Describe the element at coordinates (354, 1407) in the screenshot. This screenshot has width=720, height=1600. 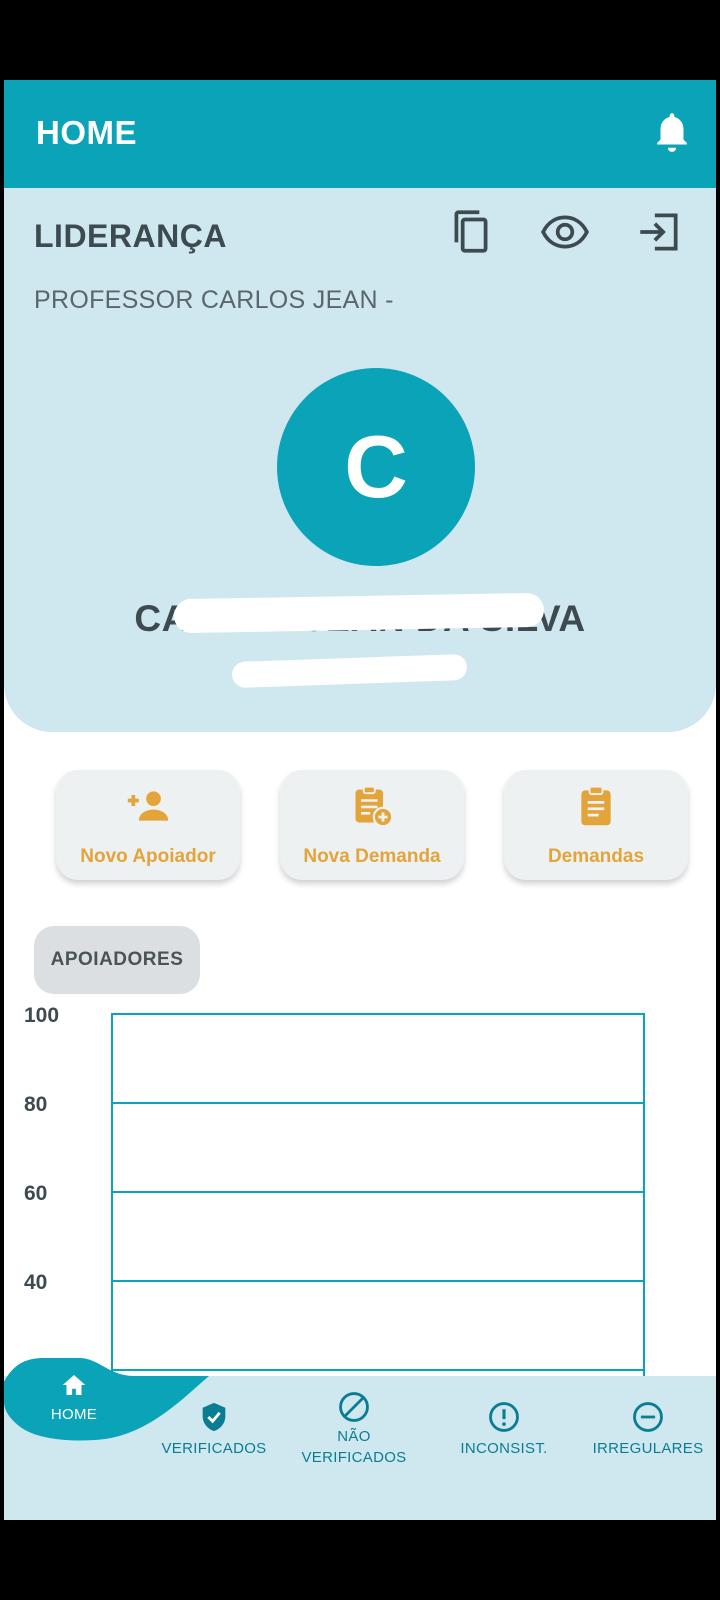
I see `block-icon` at that location.